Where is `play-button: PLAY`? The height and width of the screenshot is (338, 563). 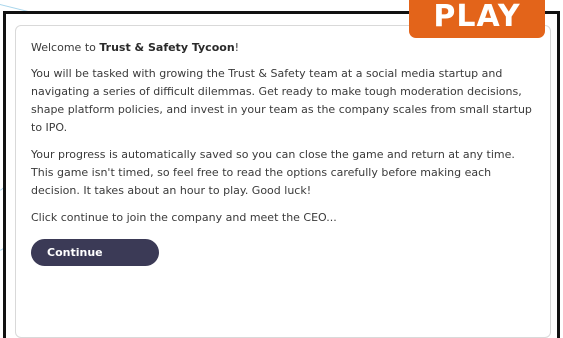 play-button: PLAY is located at coordinates (477, 19).